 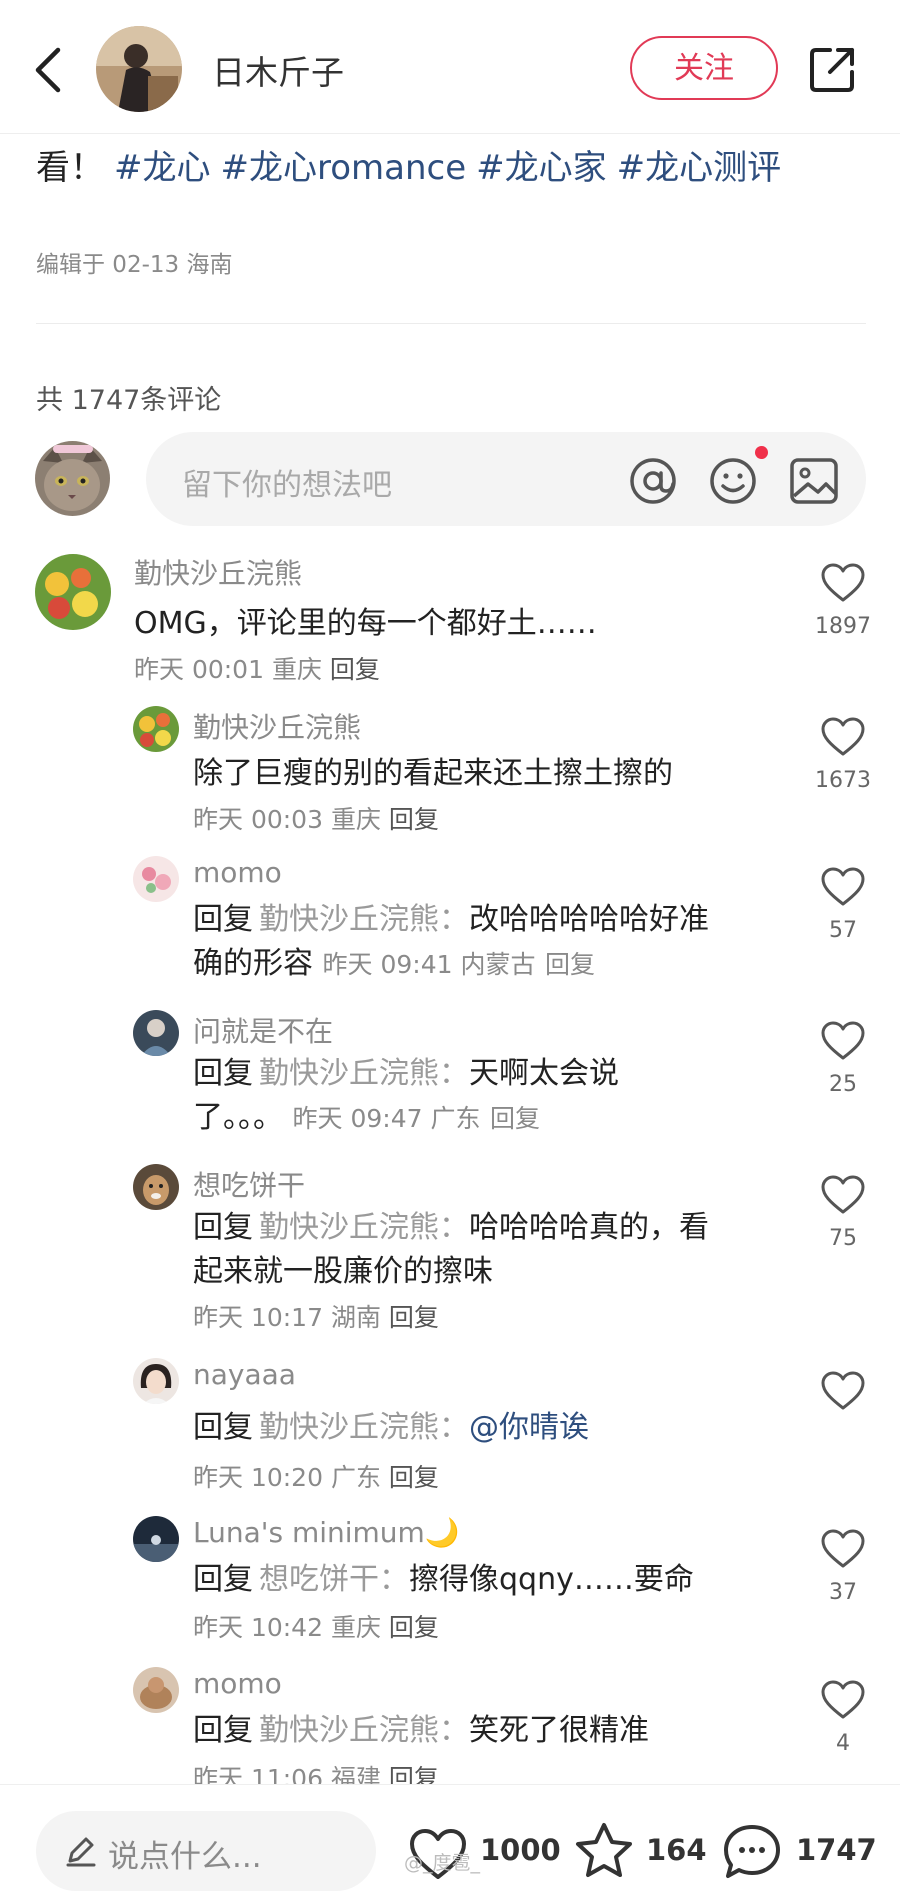 I want to click on hashtag-link: #龙心家, so click(x=541, y=168).